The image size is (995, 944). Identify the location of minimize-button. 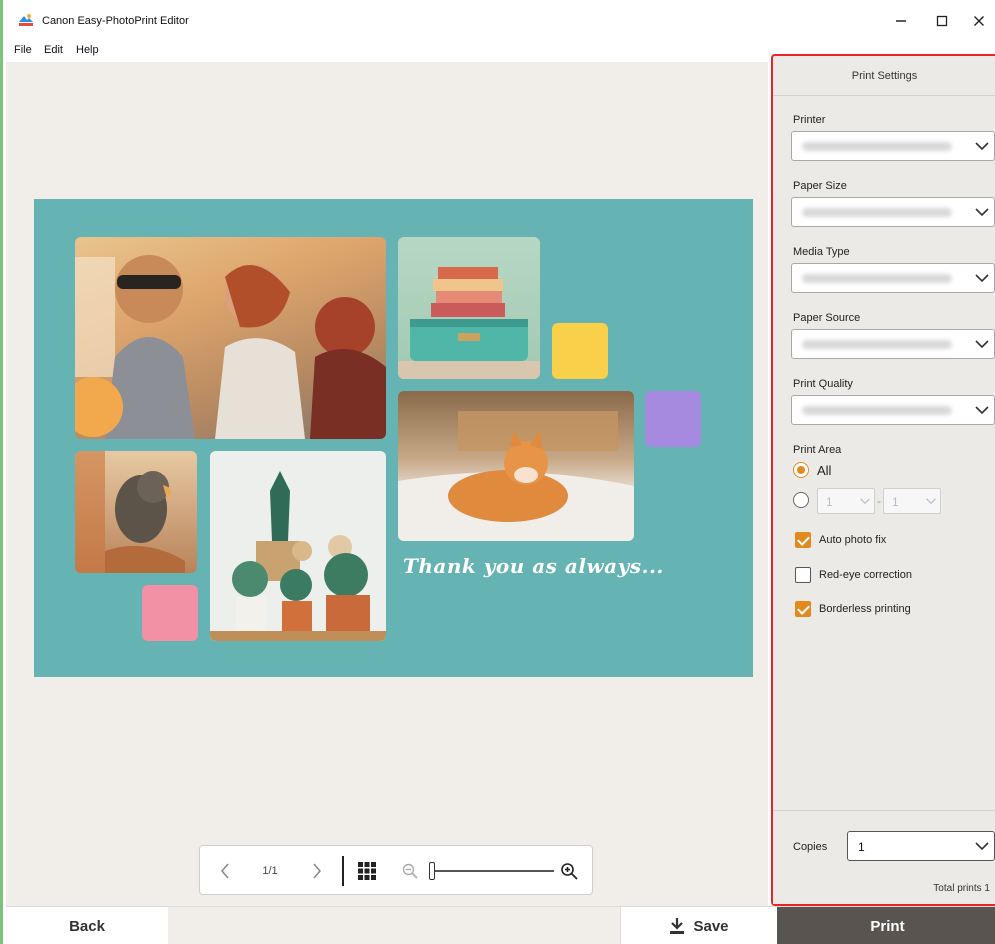
(901, 21).